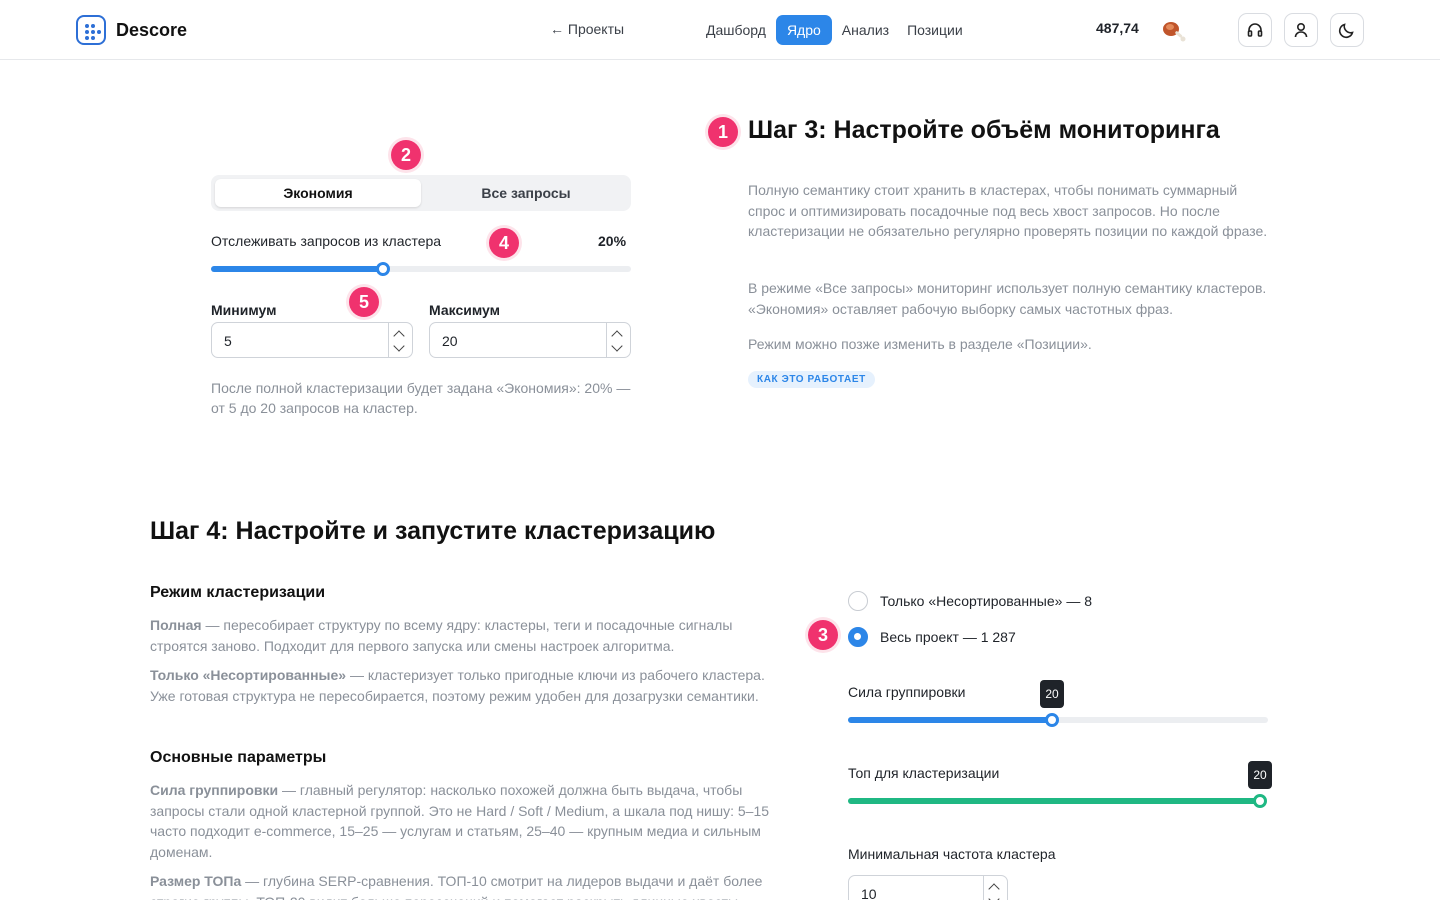  Describe the element at coordinates (986, 601) in the screenshot. I see `radio-unsorted-label: Только «Несортированные» — 8` at that location.